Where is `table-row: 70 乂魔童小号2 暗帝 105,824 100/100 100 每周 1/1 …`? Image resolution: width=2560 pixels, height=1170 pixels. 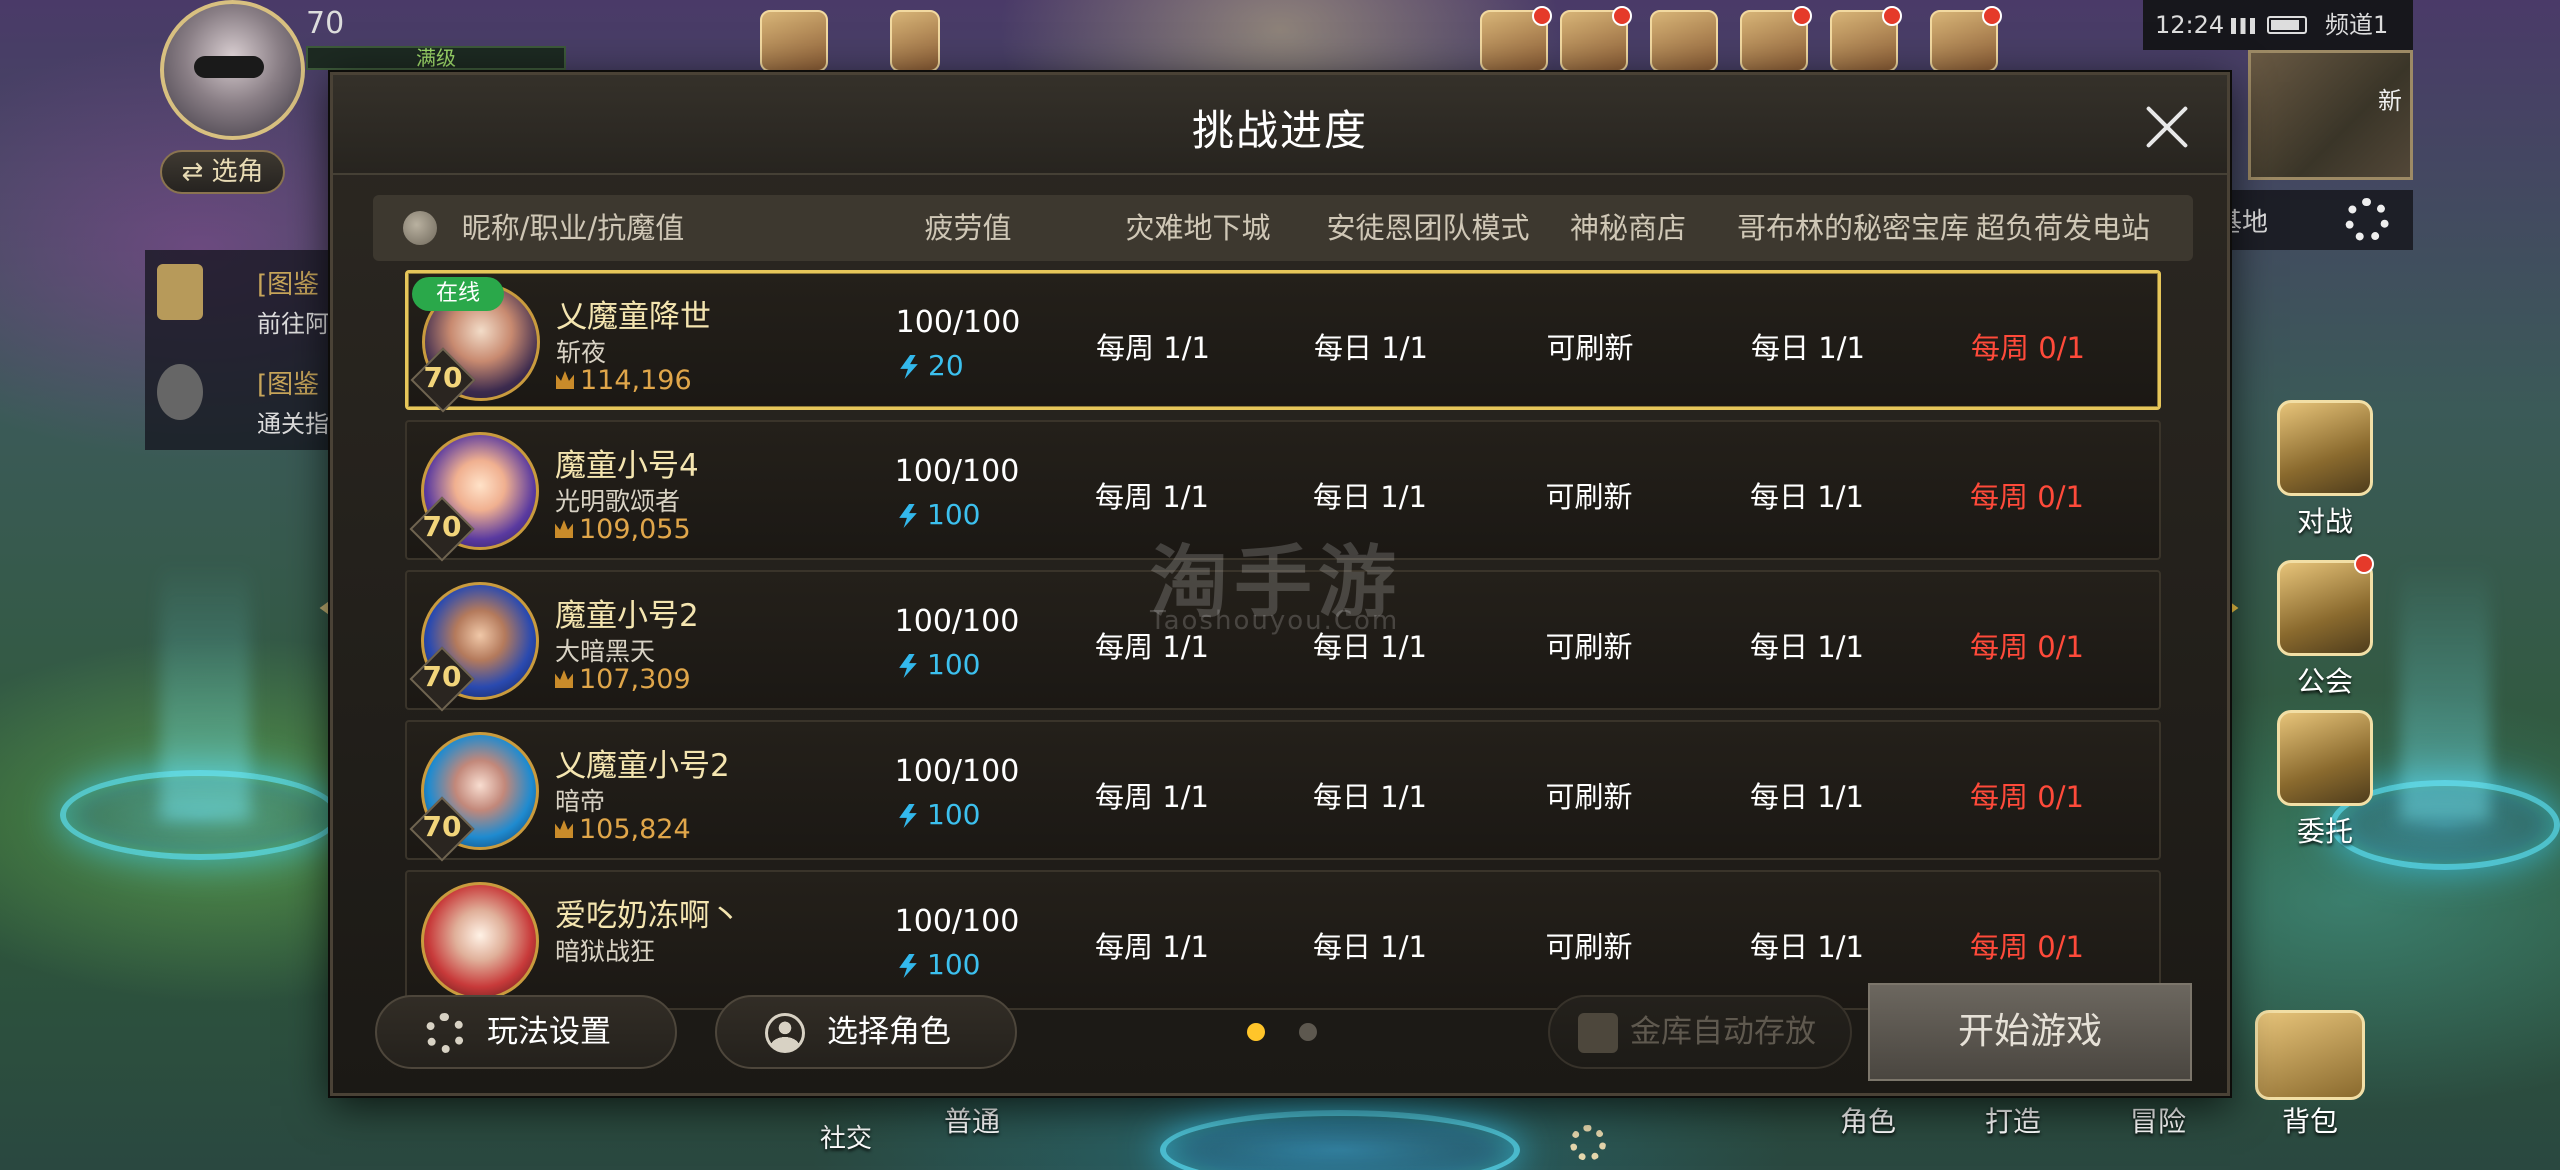 table-row: 70 乂魔童小号2 暗帝 105,824 100/100 100 每周 1/1 … is located at coordinates (1283, 791).